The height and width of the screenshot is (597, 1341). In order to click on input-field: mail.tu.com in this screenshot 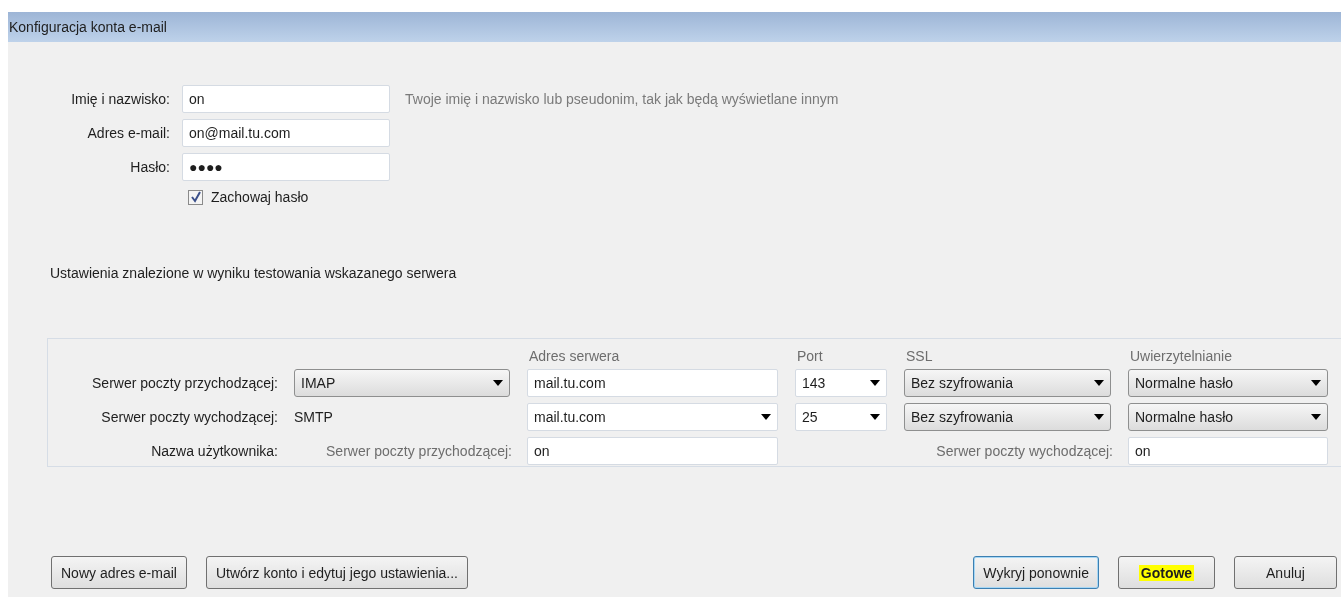, I will do `click(652, 383)`.